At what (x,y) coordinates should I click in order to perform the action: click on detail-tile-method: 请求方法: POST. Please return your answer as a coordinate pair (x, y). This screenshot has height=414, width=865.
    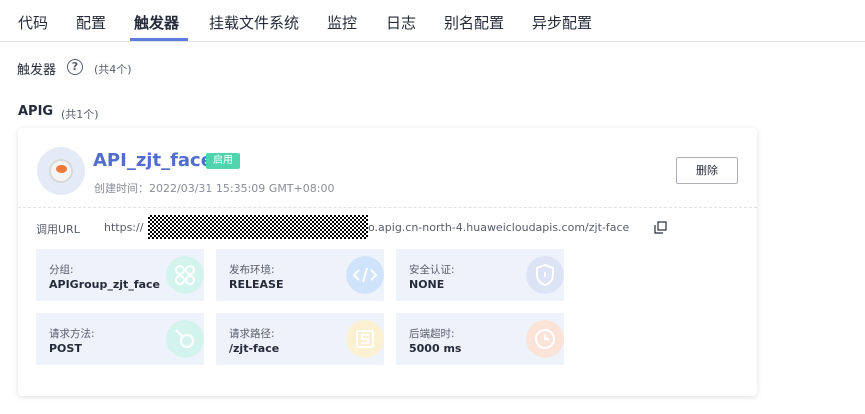
    Looking at the image, I should click on (120, 339).